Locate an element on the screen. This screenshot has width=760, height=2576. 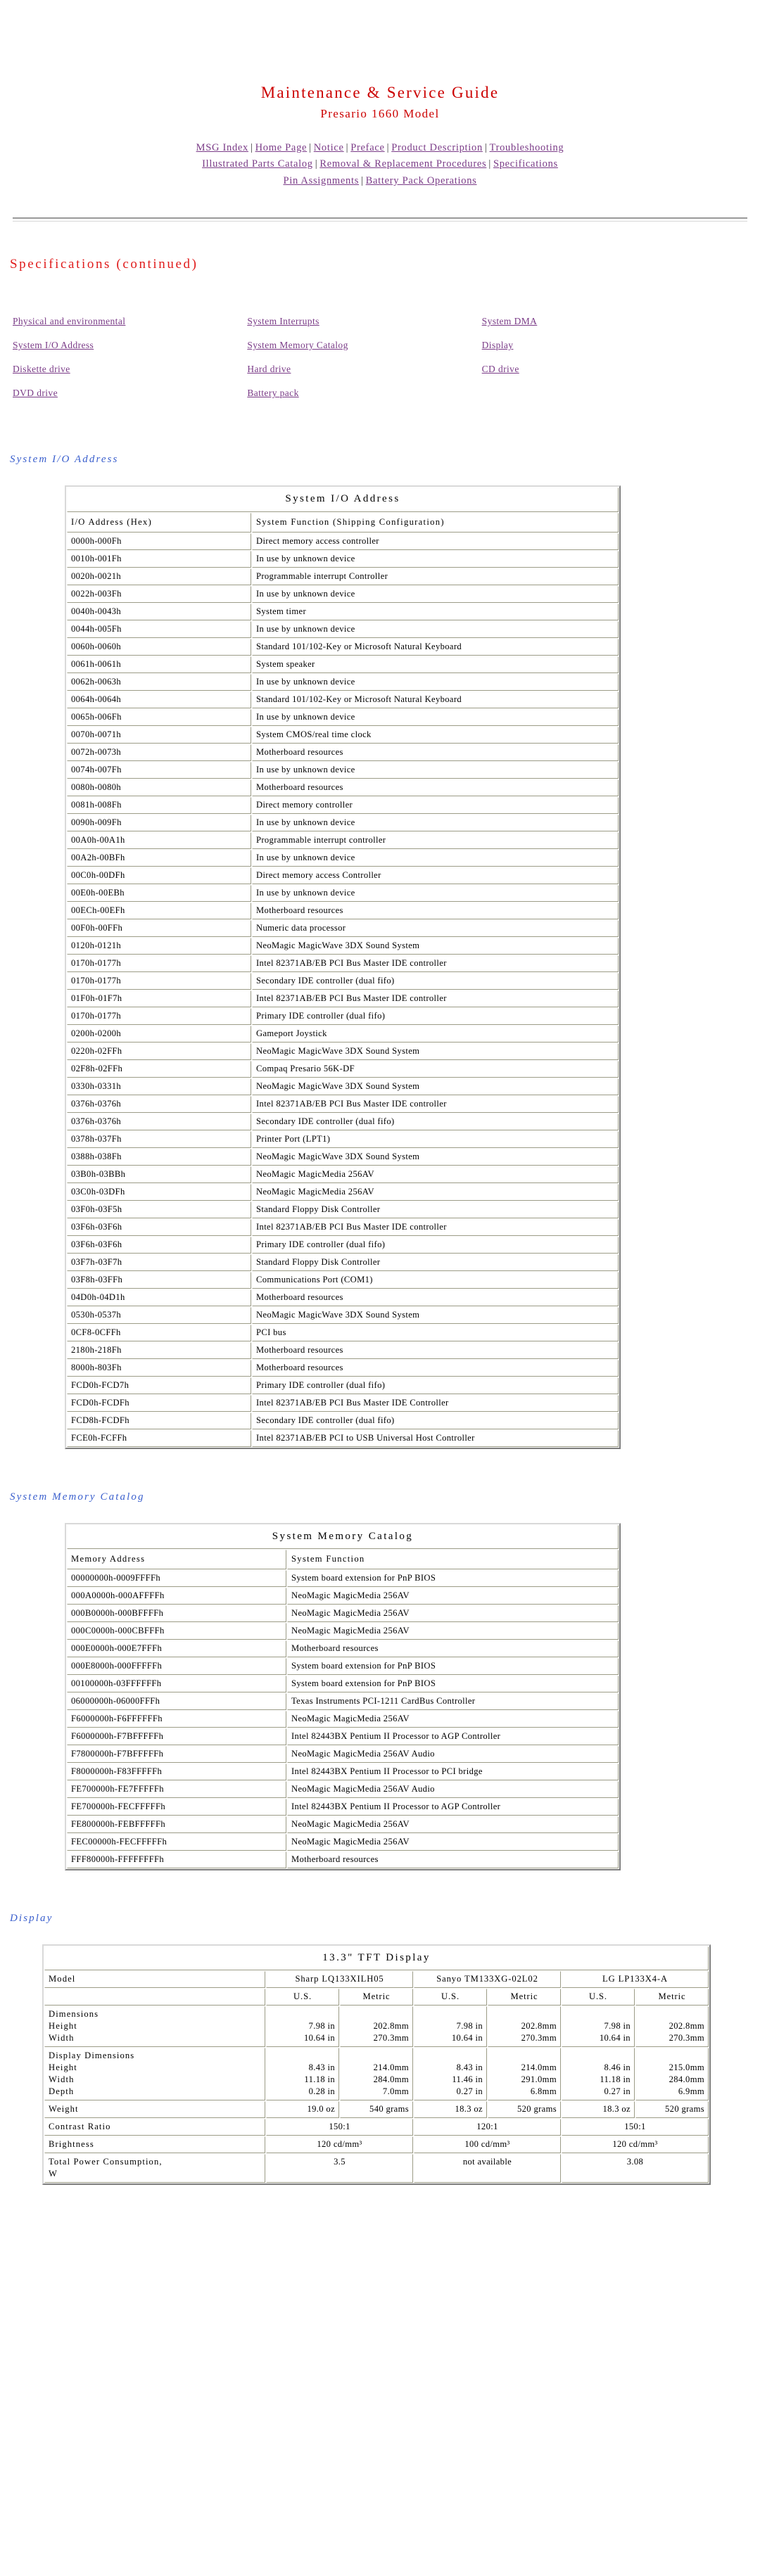
table-row: 0070h-0071h System CMOS/real time clock is located at coordinates (343, 735).